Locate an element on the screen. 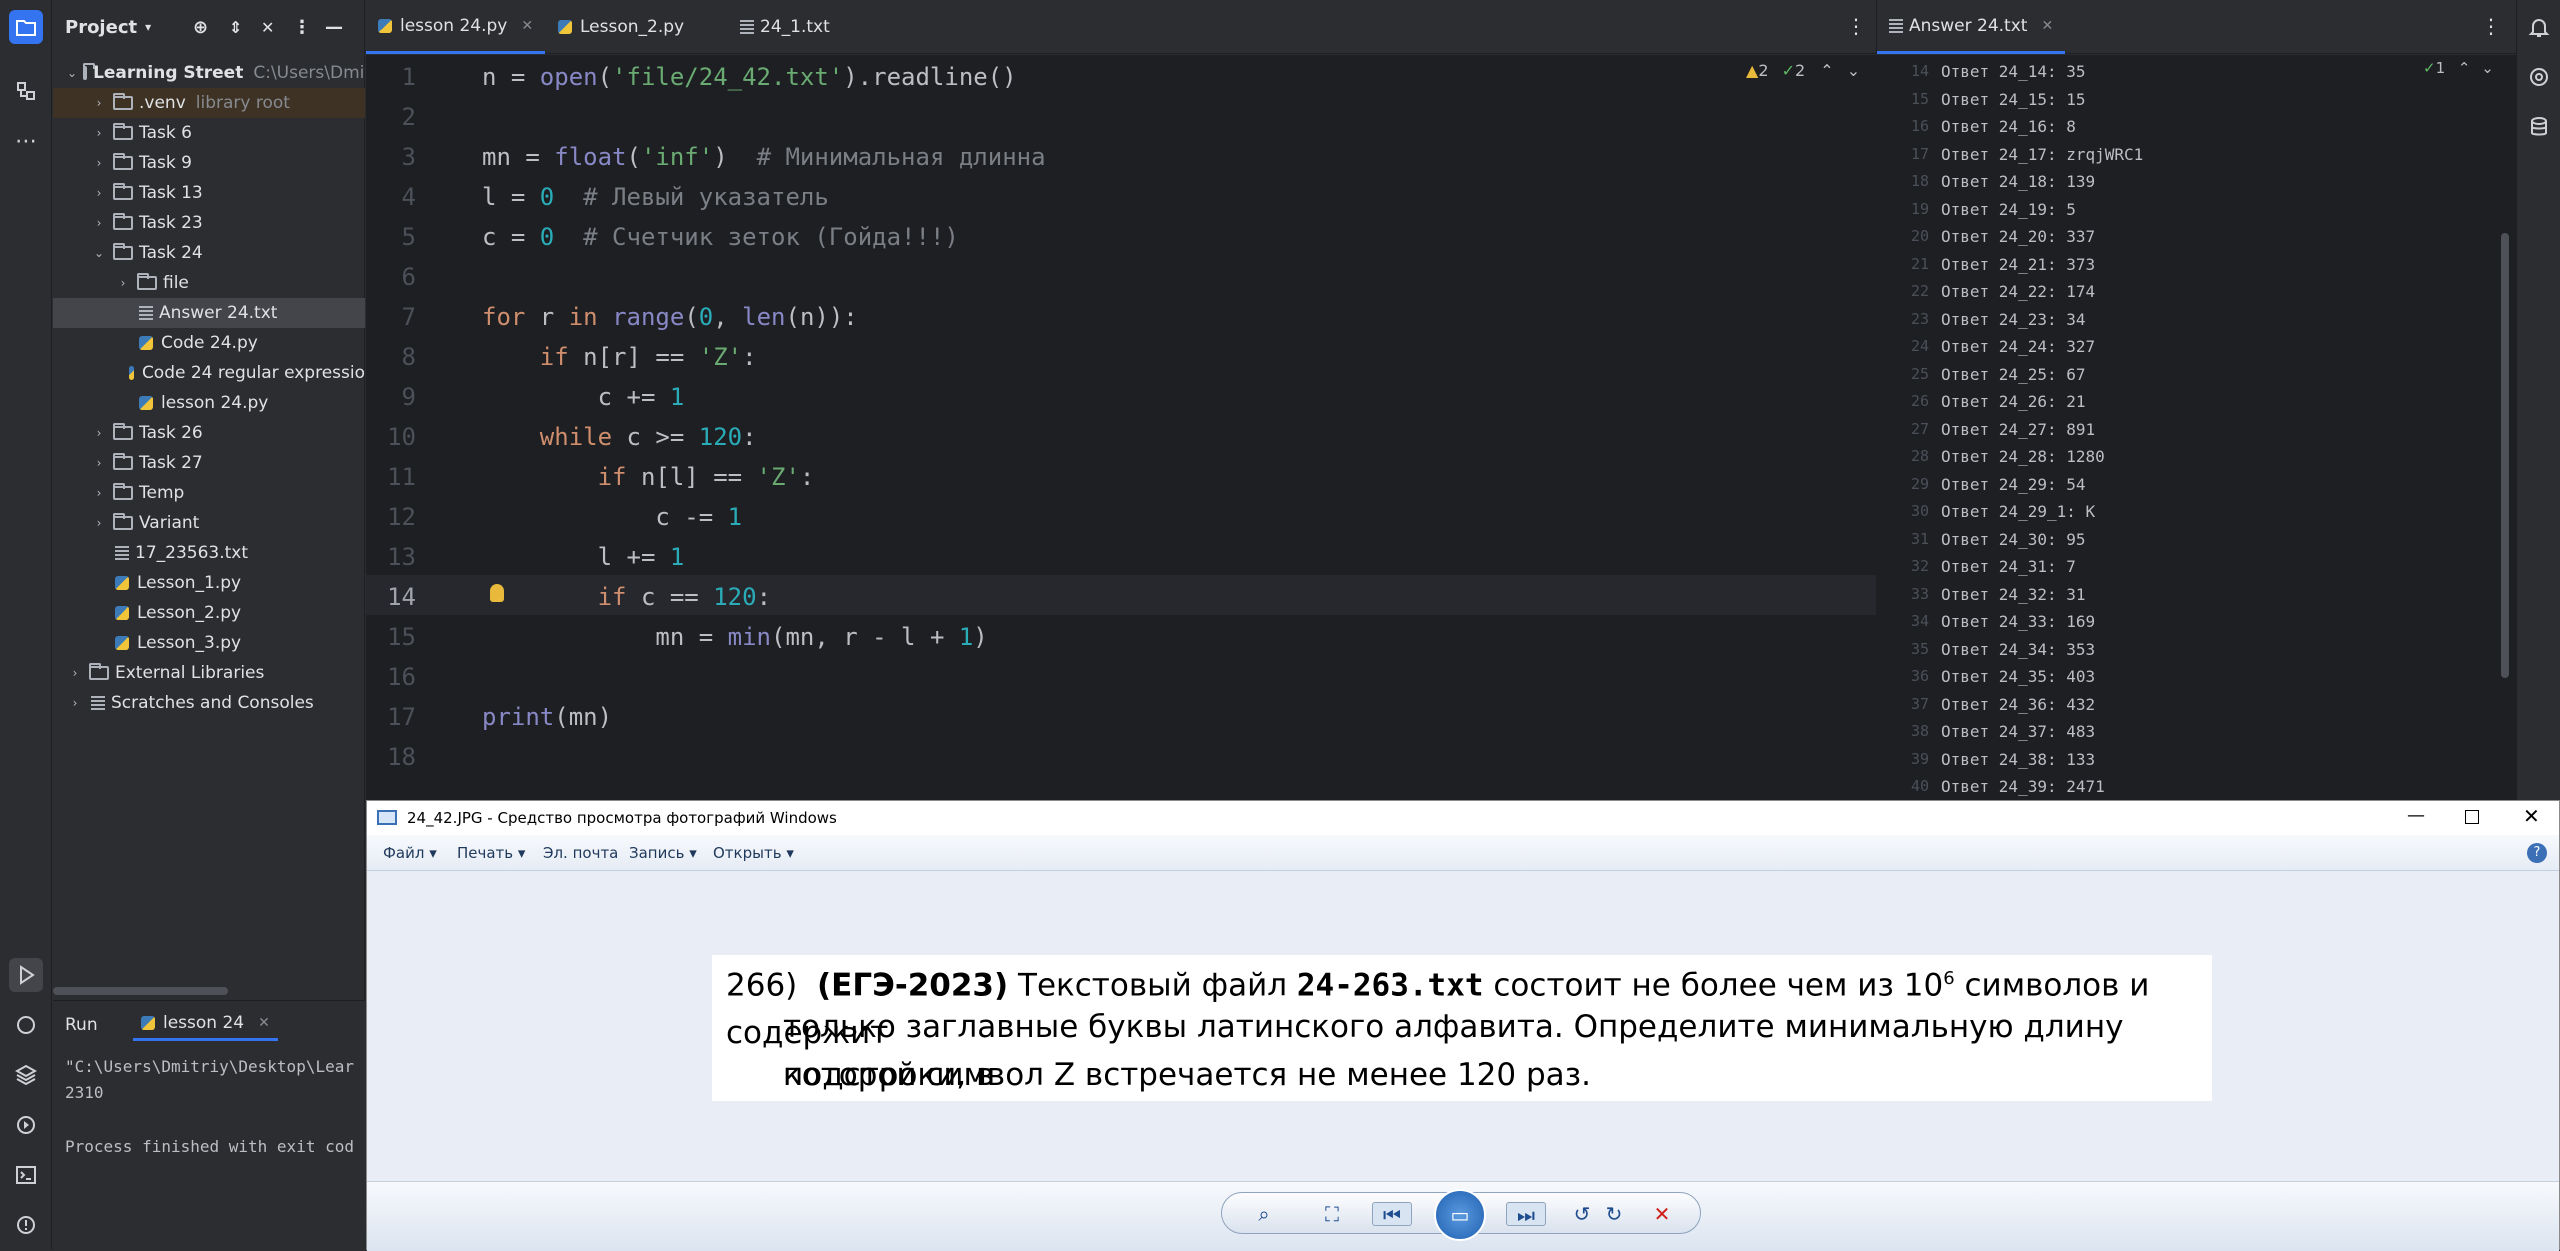 Image resolution: width=2560 pixels, height=1251 pixels. tree-item: Lesson_3.py is located at coordinates (209, 643).